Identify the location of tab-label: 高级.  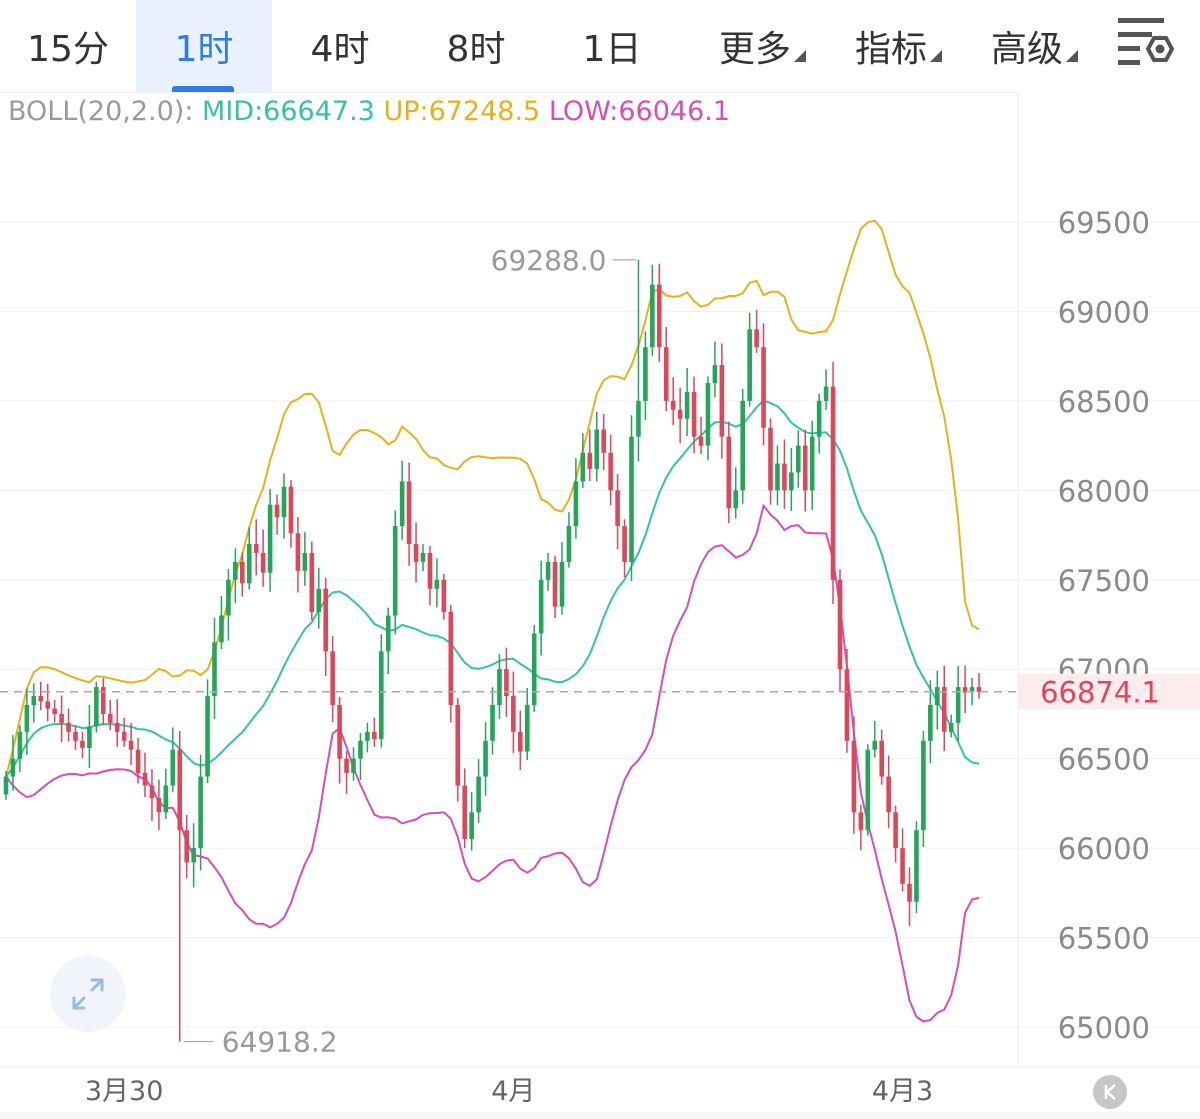
(1026, 49).